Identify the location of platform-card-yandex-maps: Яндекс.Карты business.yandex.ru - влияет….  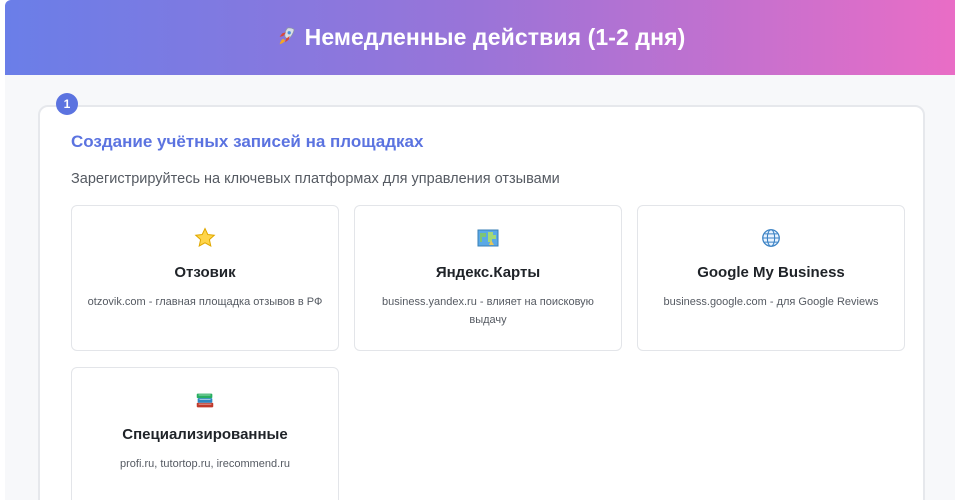
(488, 278).